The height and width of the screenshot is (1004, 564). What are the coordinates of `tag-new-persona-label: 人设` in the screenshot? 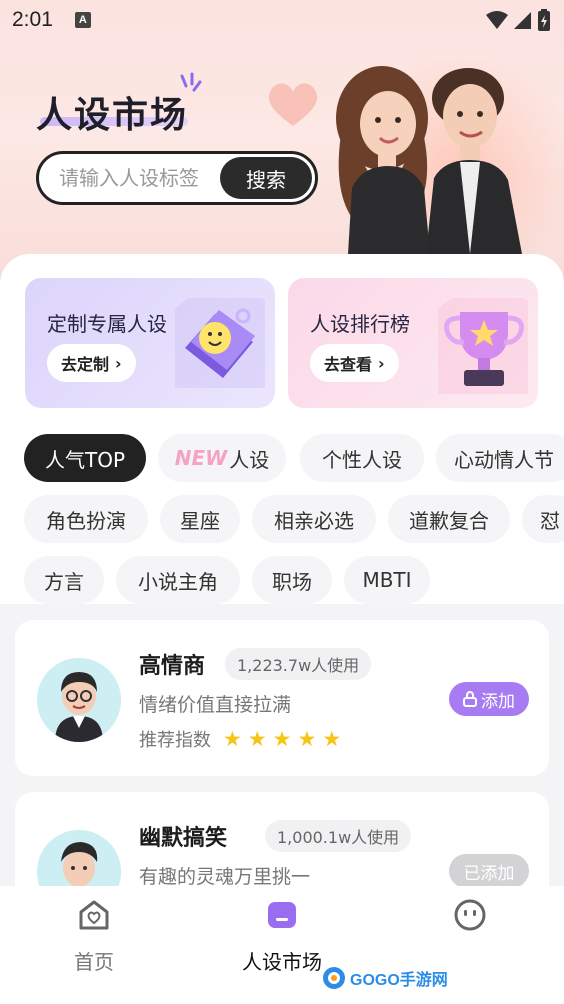 It's located at (249, 459).